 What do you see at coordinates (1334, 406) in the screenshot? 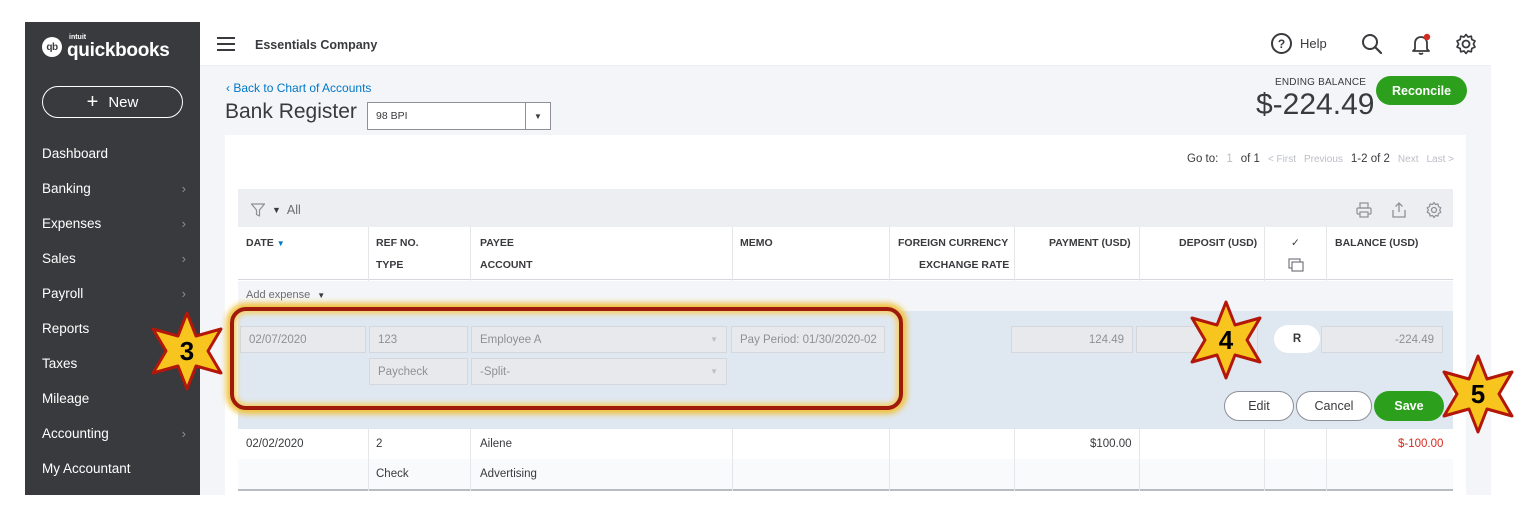
I see `cancel-button: Cancel` at bounding box center [1334, 406].